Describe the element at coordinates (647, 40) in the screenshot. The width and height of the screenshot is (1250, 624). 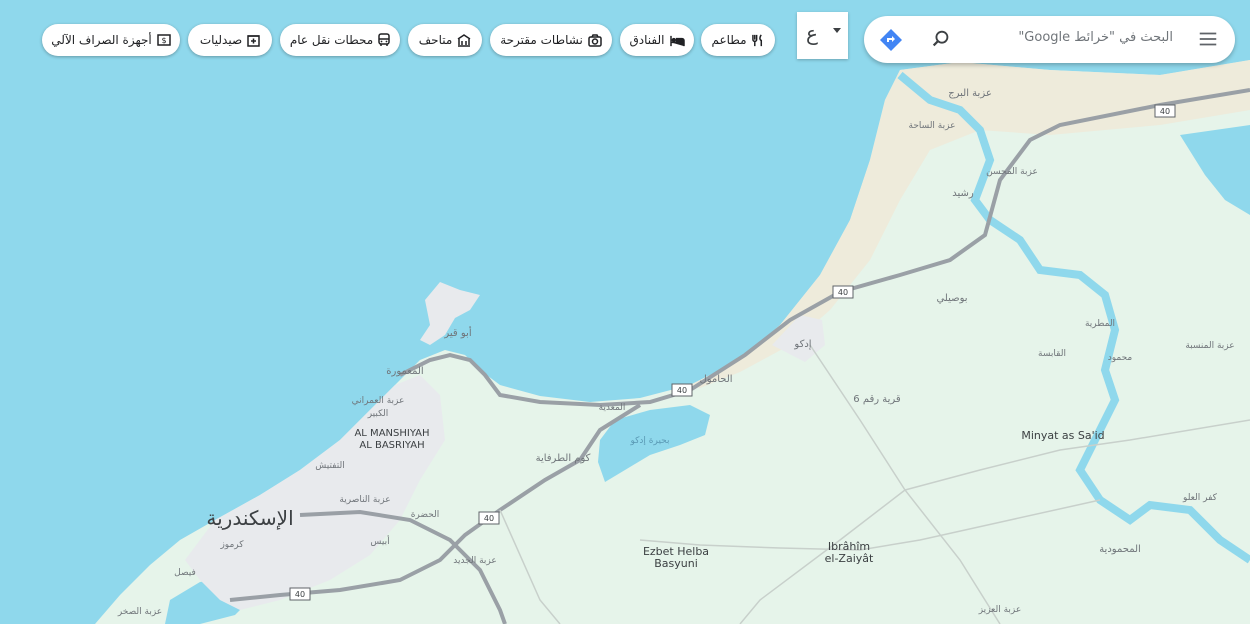
I see `chip-label: الفنادق` at that location.